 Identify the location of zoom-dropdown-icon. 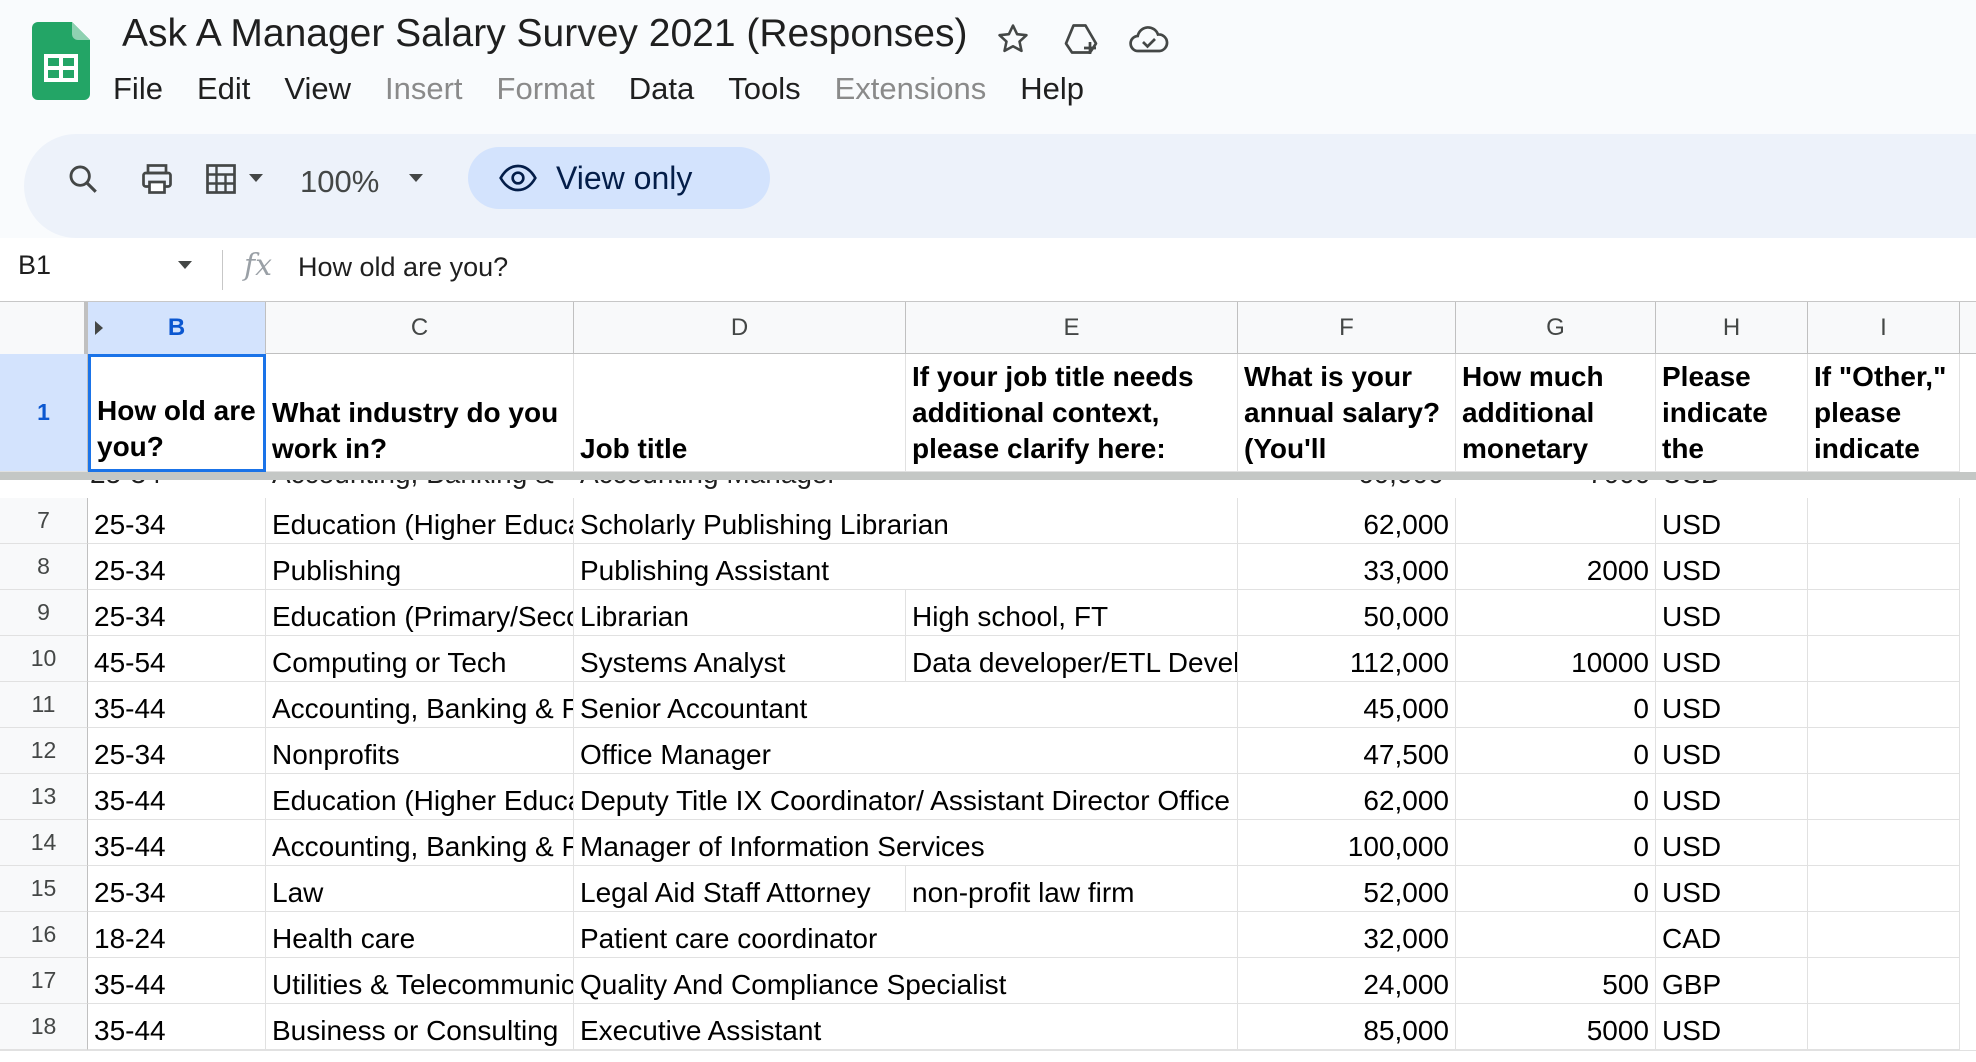
(416, 178).